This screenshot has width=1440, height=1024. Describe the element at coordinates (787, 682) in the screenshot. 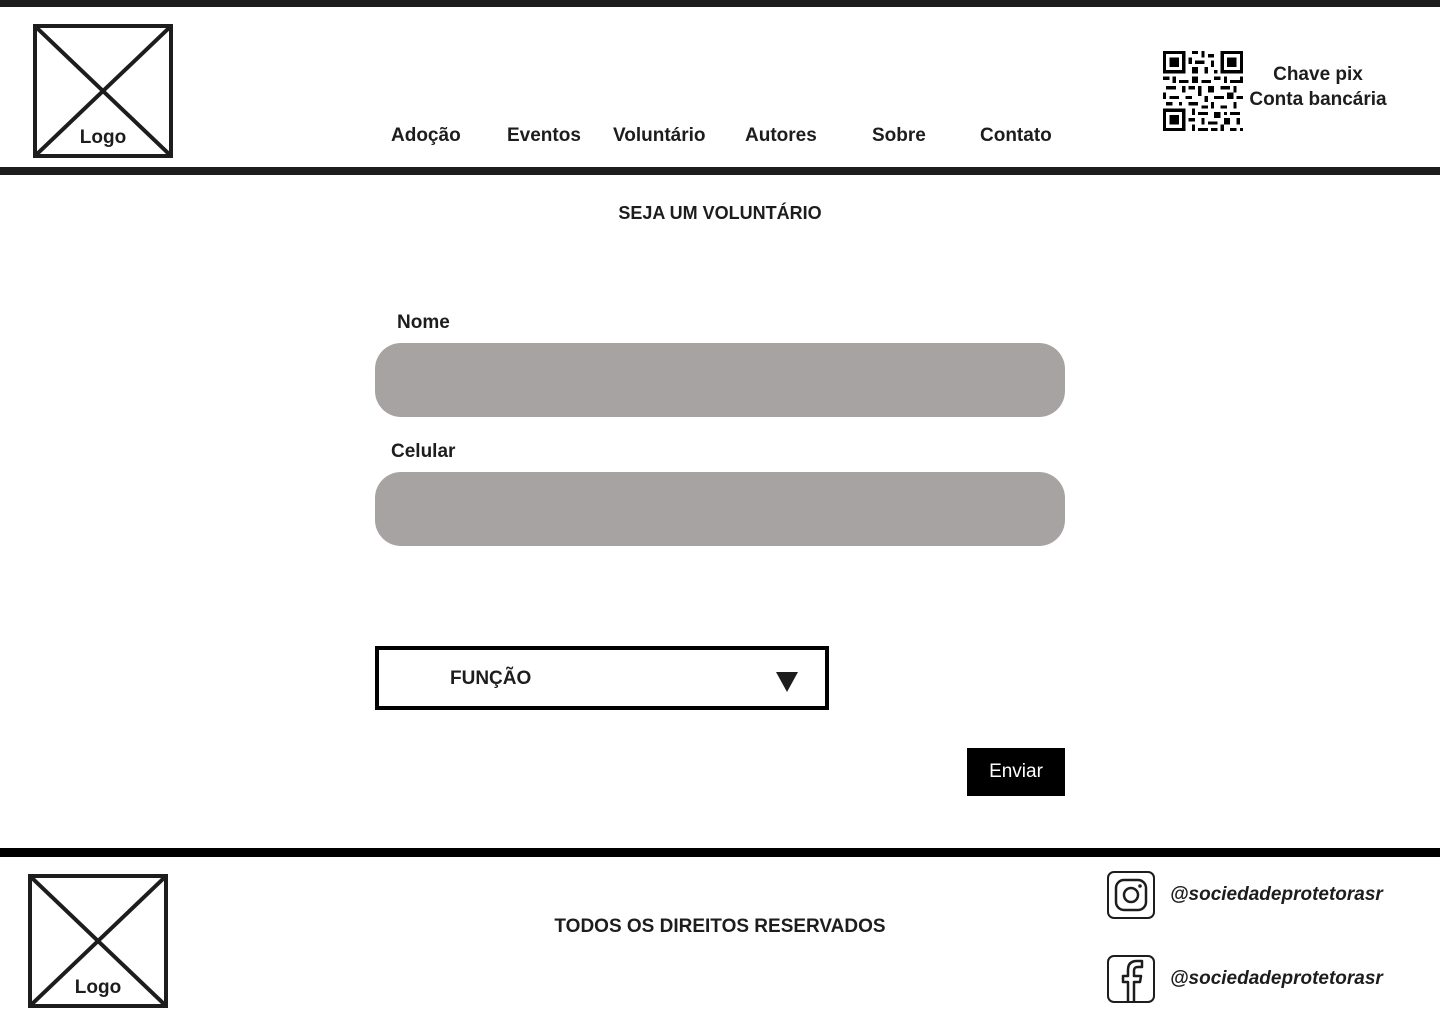

I see `triangle-down-icon` at that location.